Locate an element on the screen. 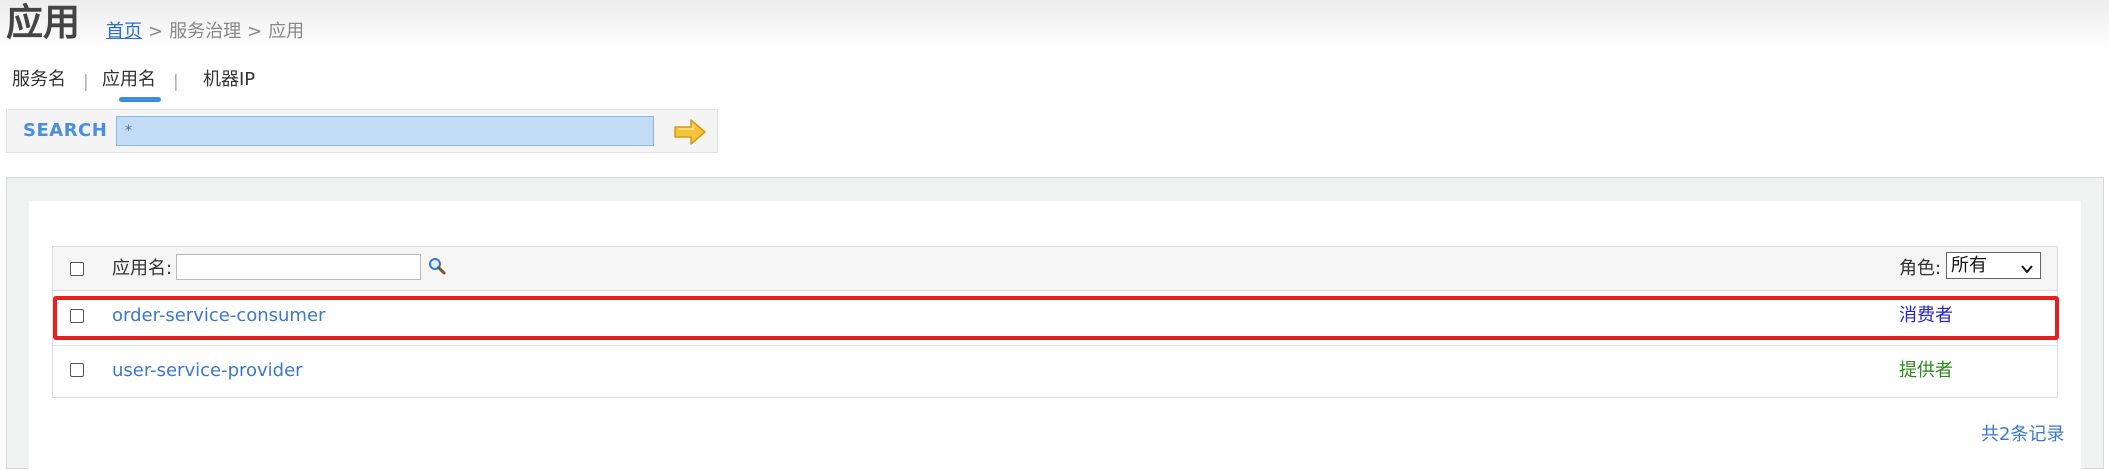  search-bar: SEARCH is located at coordinates (362, 131).